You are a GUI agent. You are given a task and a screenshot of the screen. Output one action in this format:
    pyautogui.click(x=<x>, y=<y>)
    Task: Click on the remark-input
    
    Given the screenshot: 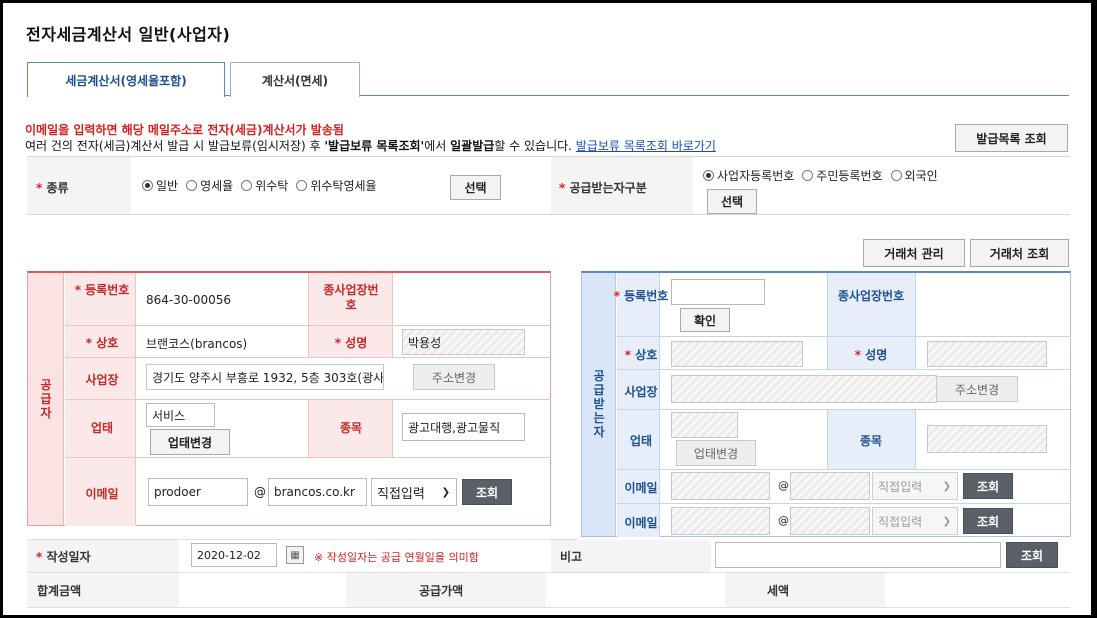 What is the action you would take?
    pyautogui.click(x=858, y=555)
    